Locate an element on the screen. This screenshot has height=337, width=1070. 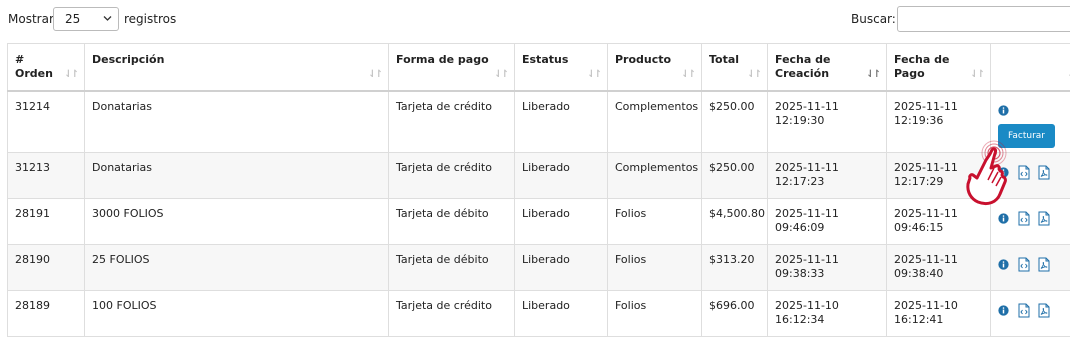
cell-fecha-pago: 2025-11-11 12:17:29 is located at coordinates (939, 176).